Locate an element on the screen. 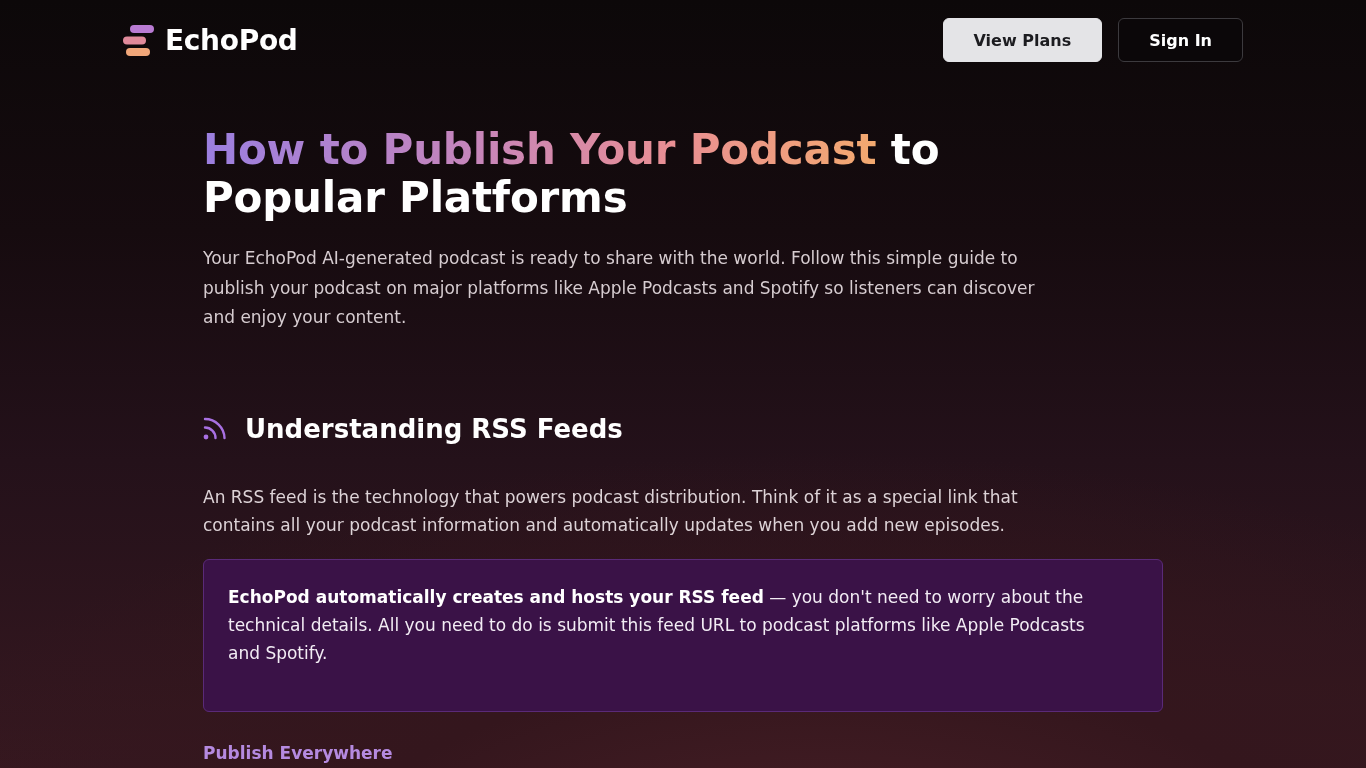  logo-icon is located at coordinates (138, 40).